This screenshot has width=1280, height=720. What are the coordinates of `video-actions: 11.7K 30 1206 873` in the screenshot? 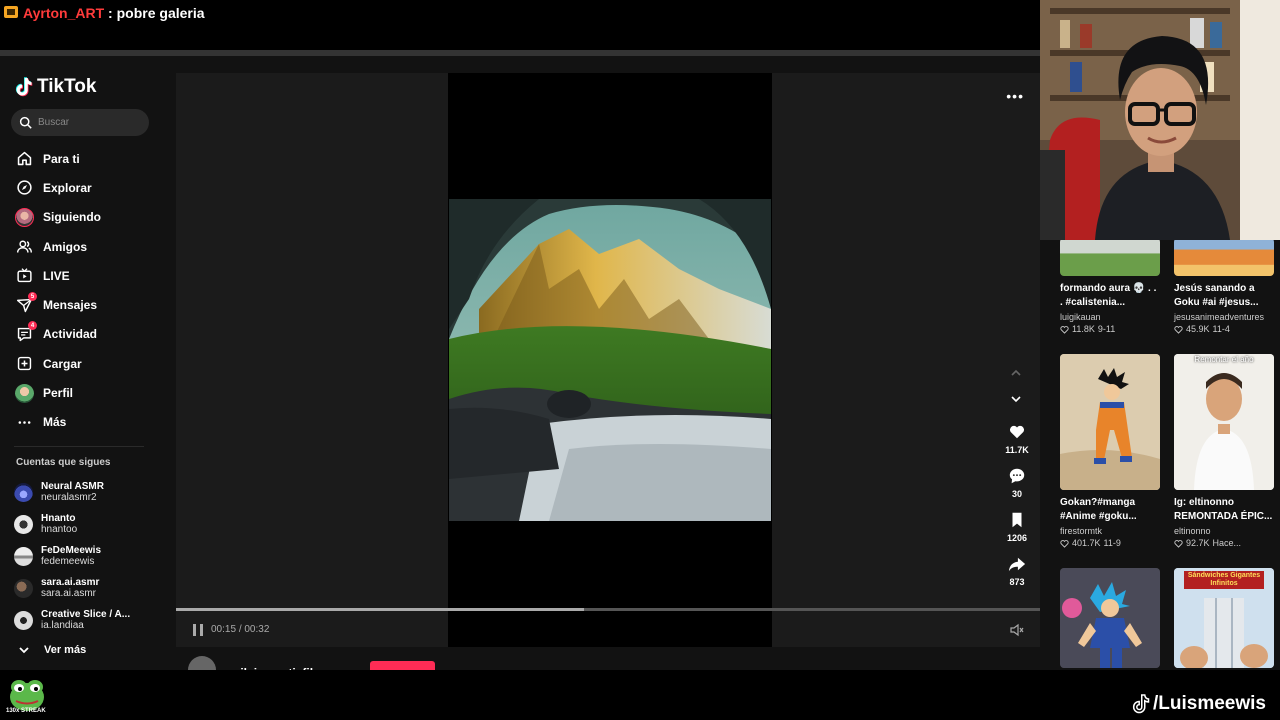 It's located at (1017, 511).